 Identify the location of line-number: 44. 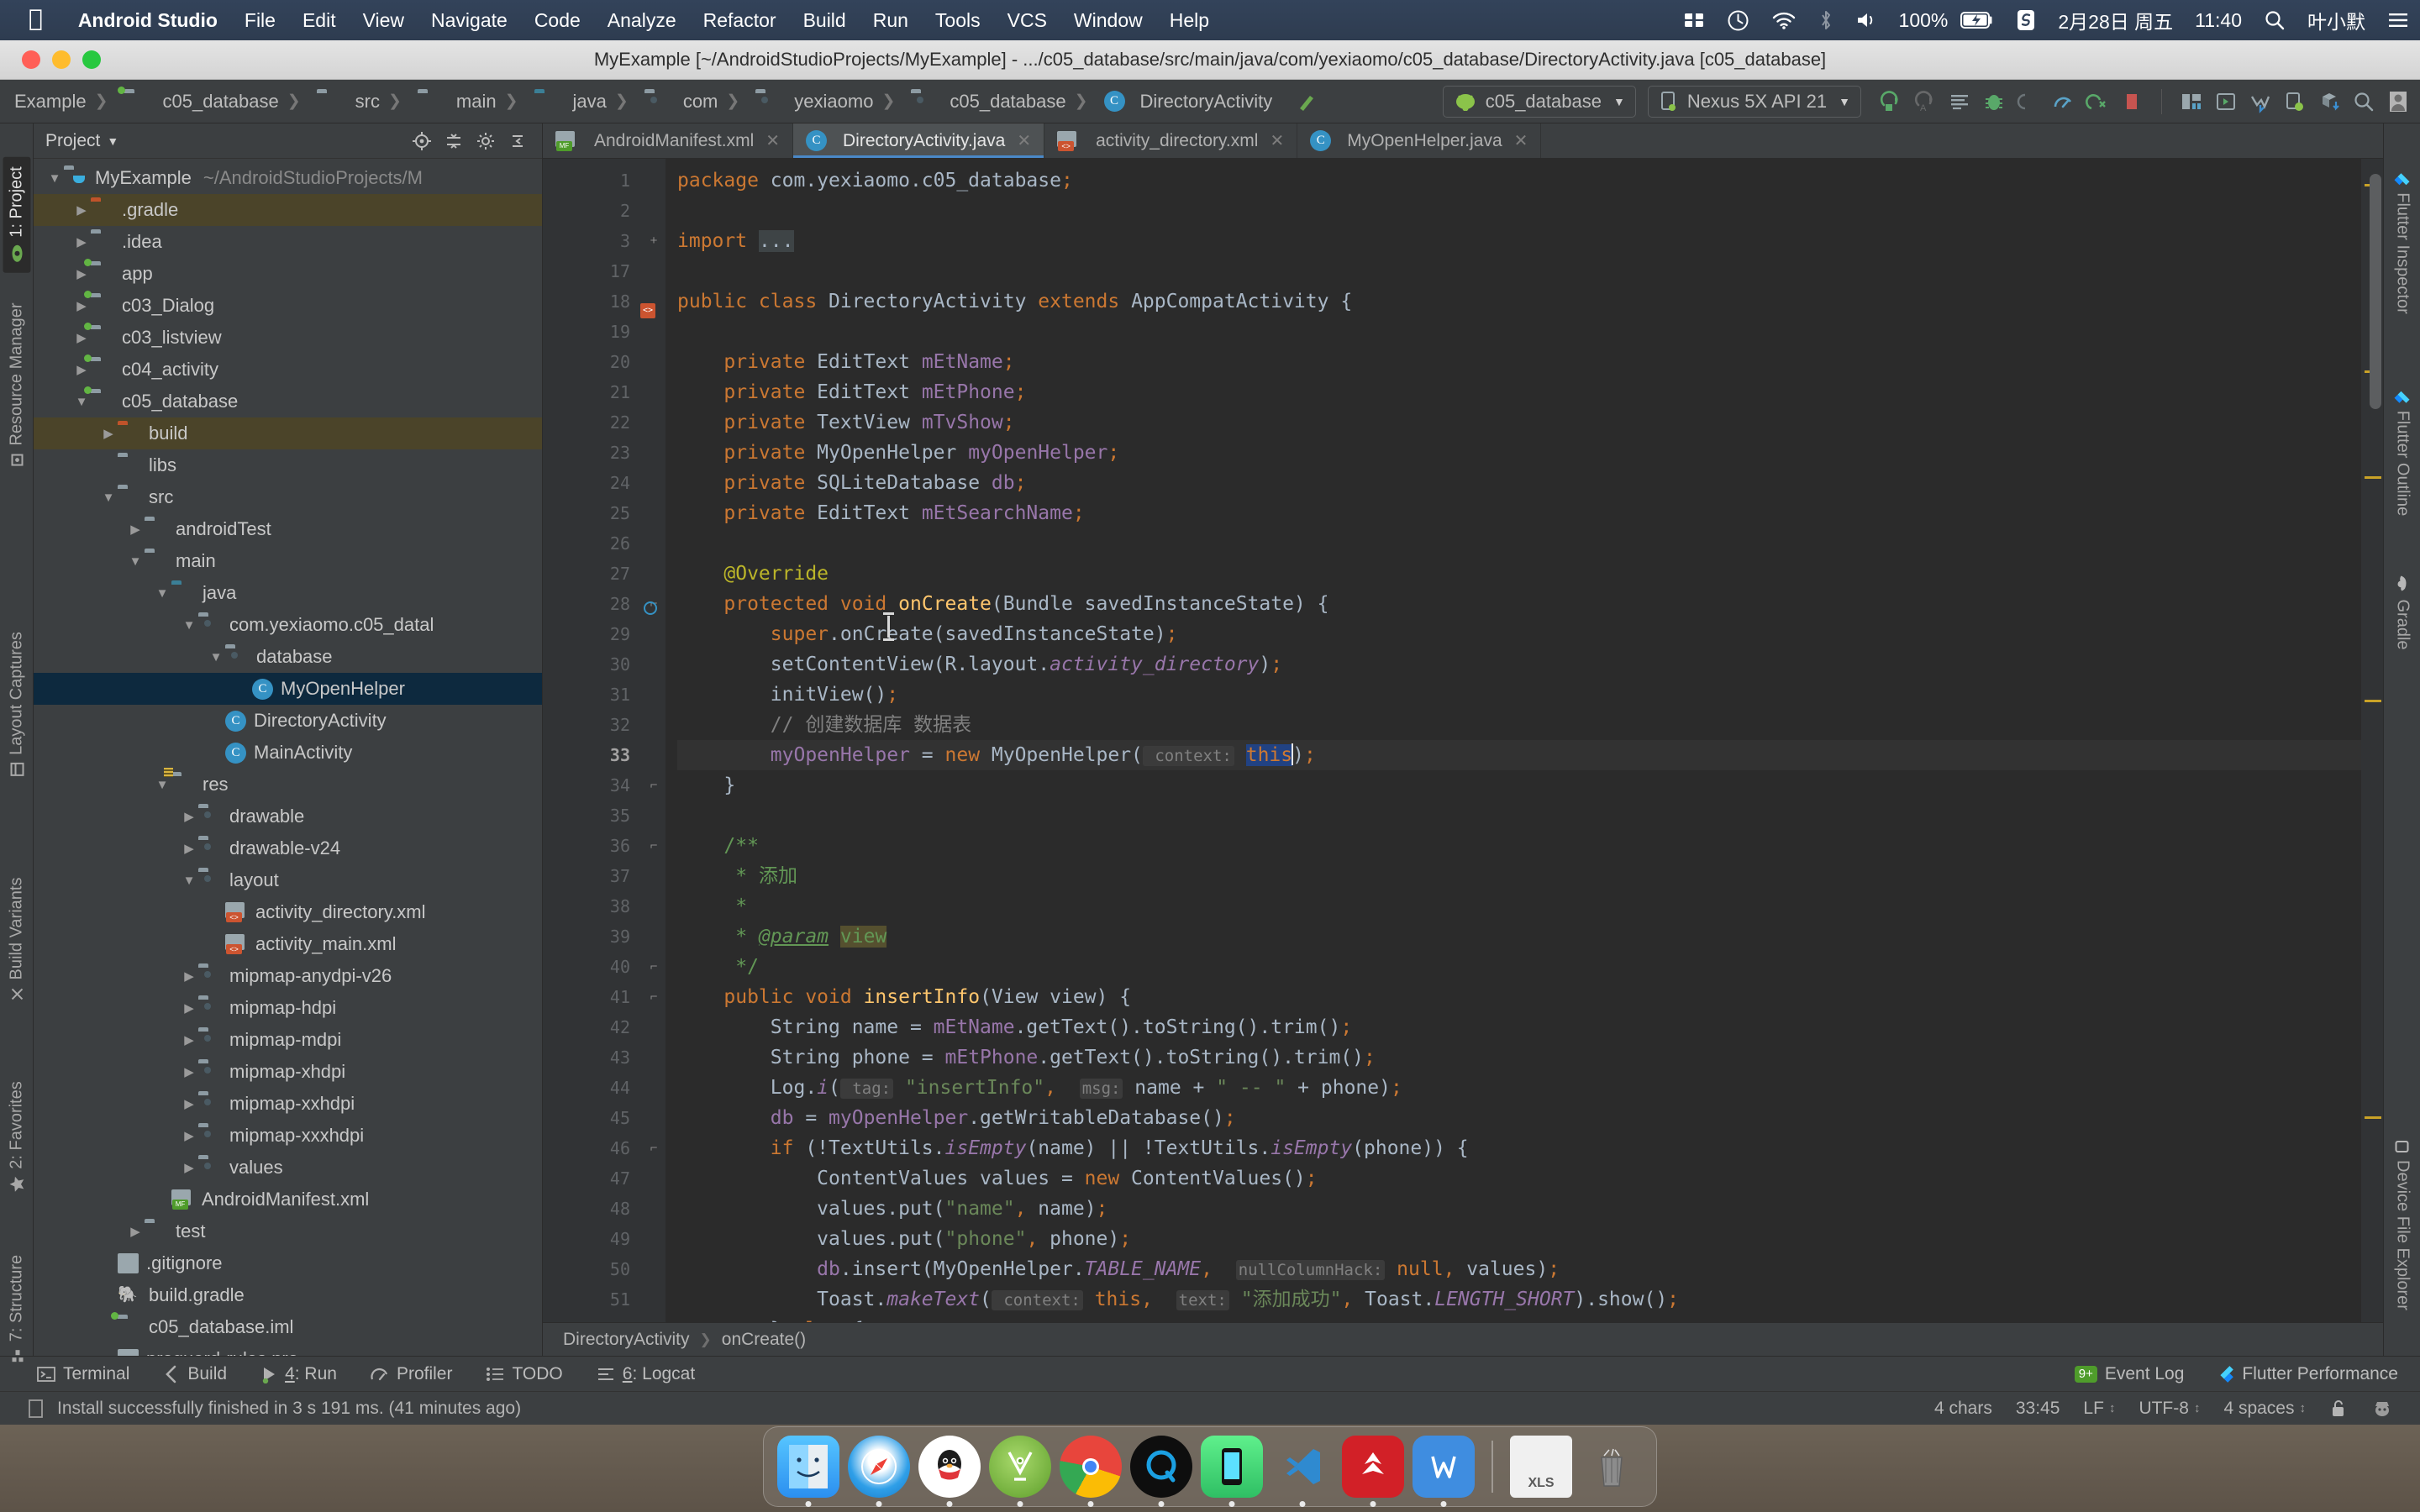
(592, 1088).